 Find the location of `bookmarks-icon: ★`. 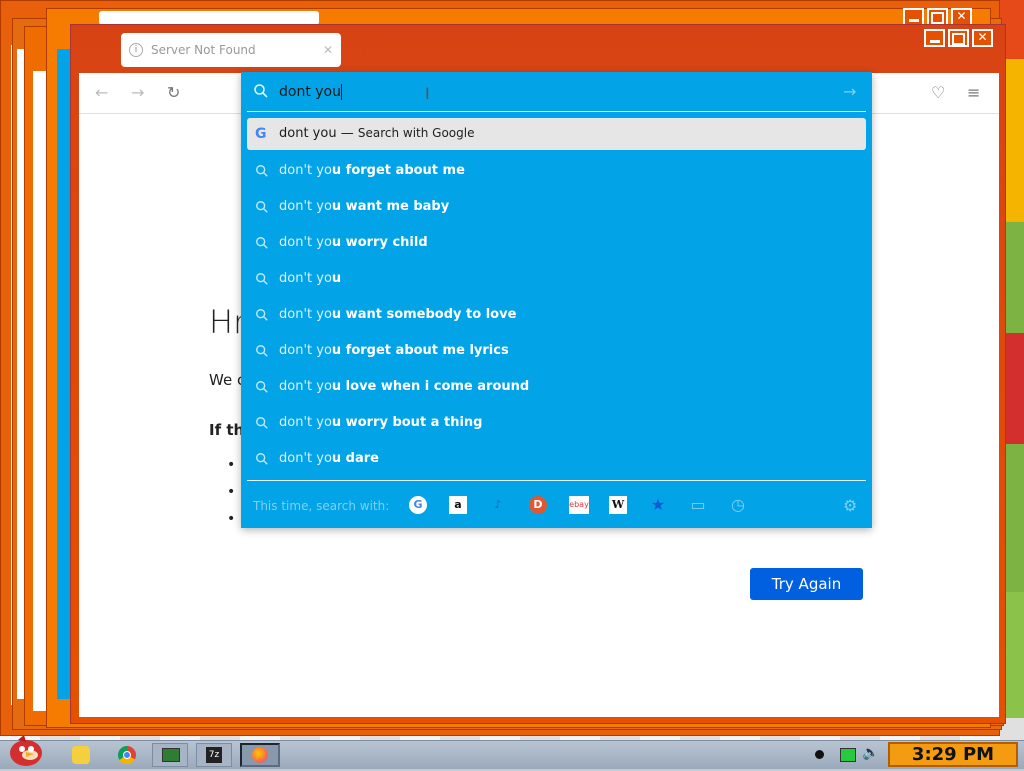

bookmarks-icon: ★ is located at coordinates (658, 505).